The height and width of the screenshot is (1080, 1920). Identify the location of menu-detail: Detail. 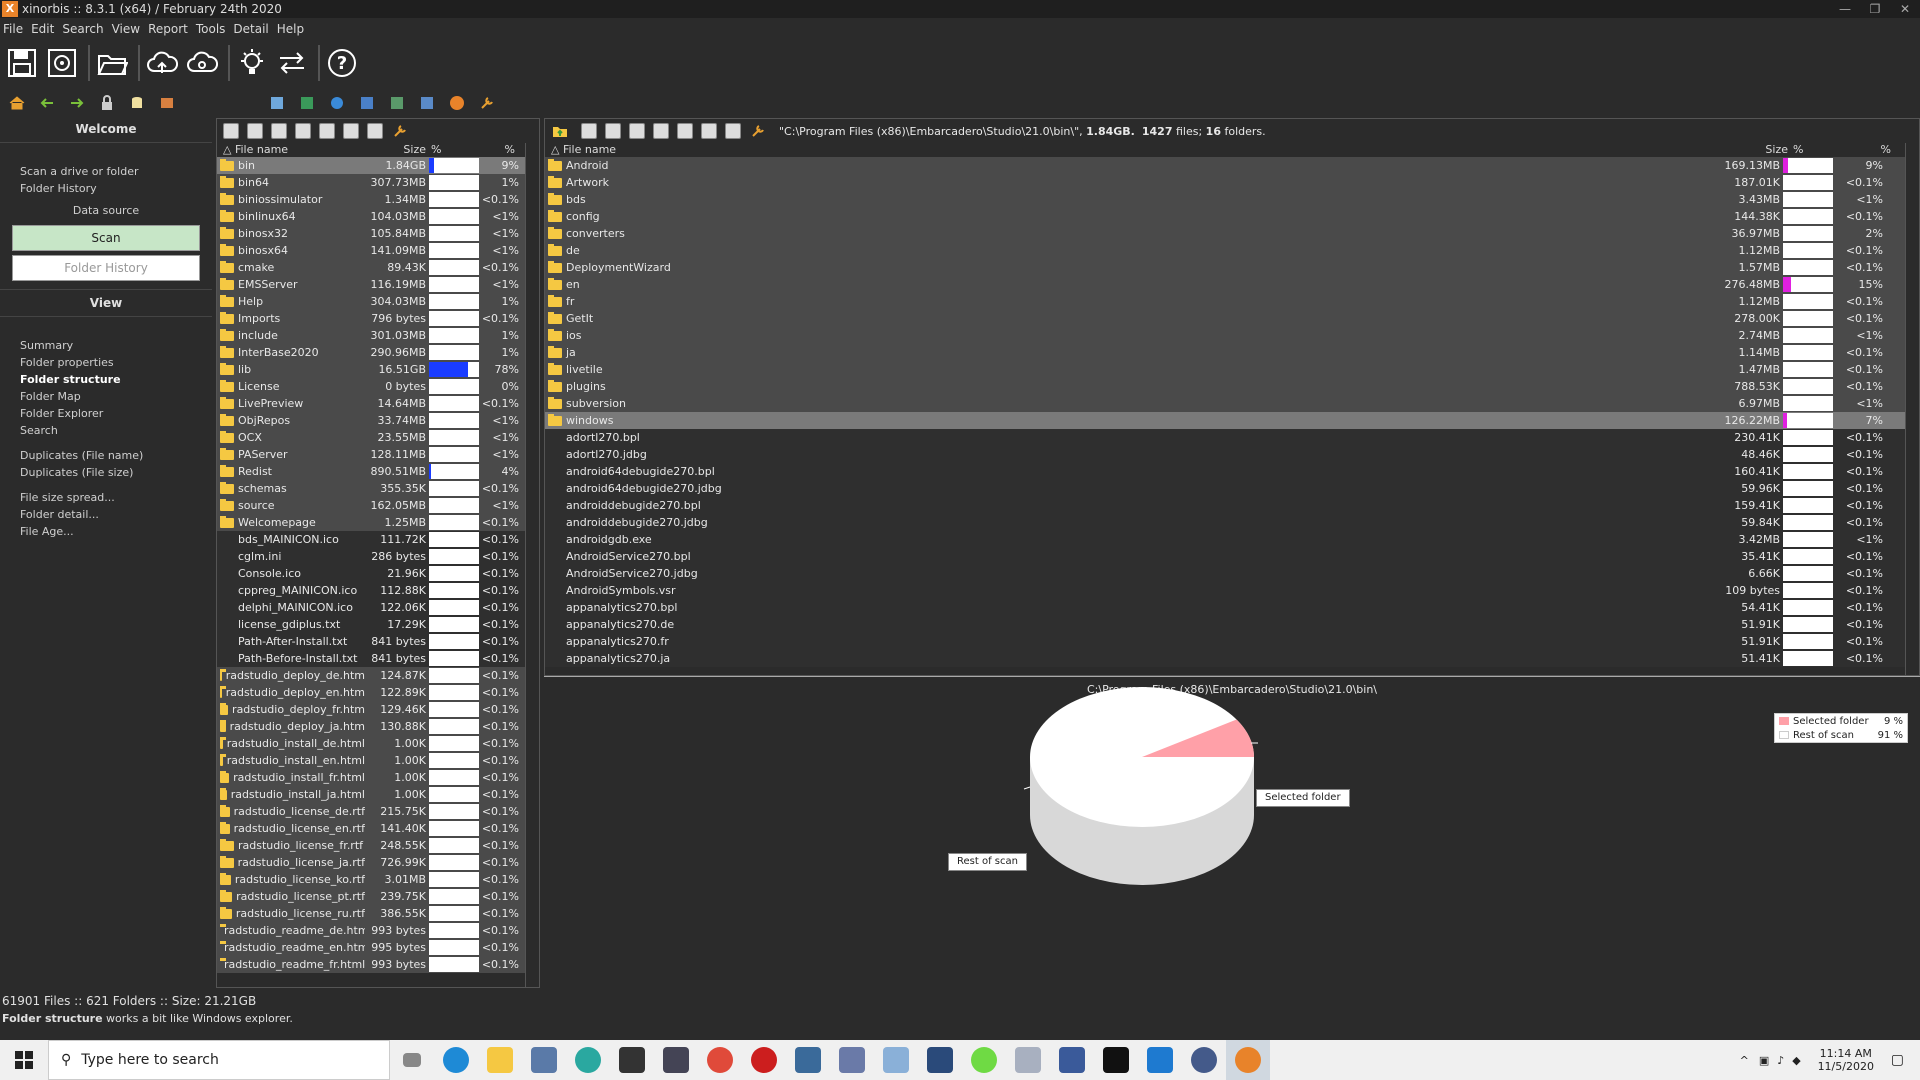
(250, 29).